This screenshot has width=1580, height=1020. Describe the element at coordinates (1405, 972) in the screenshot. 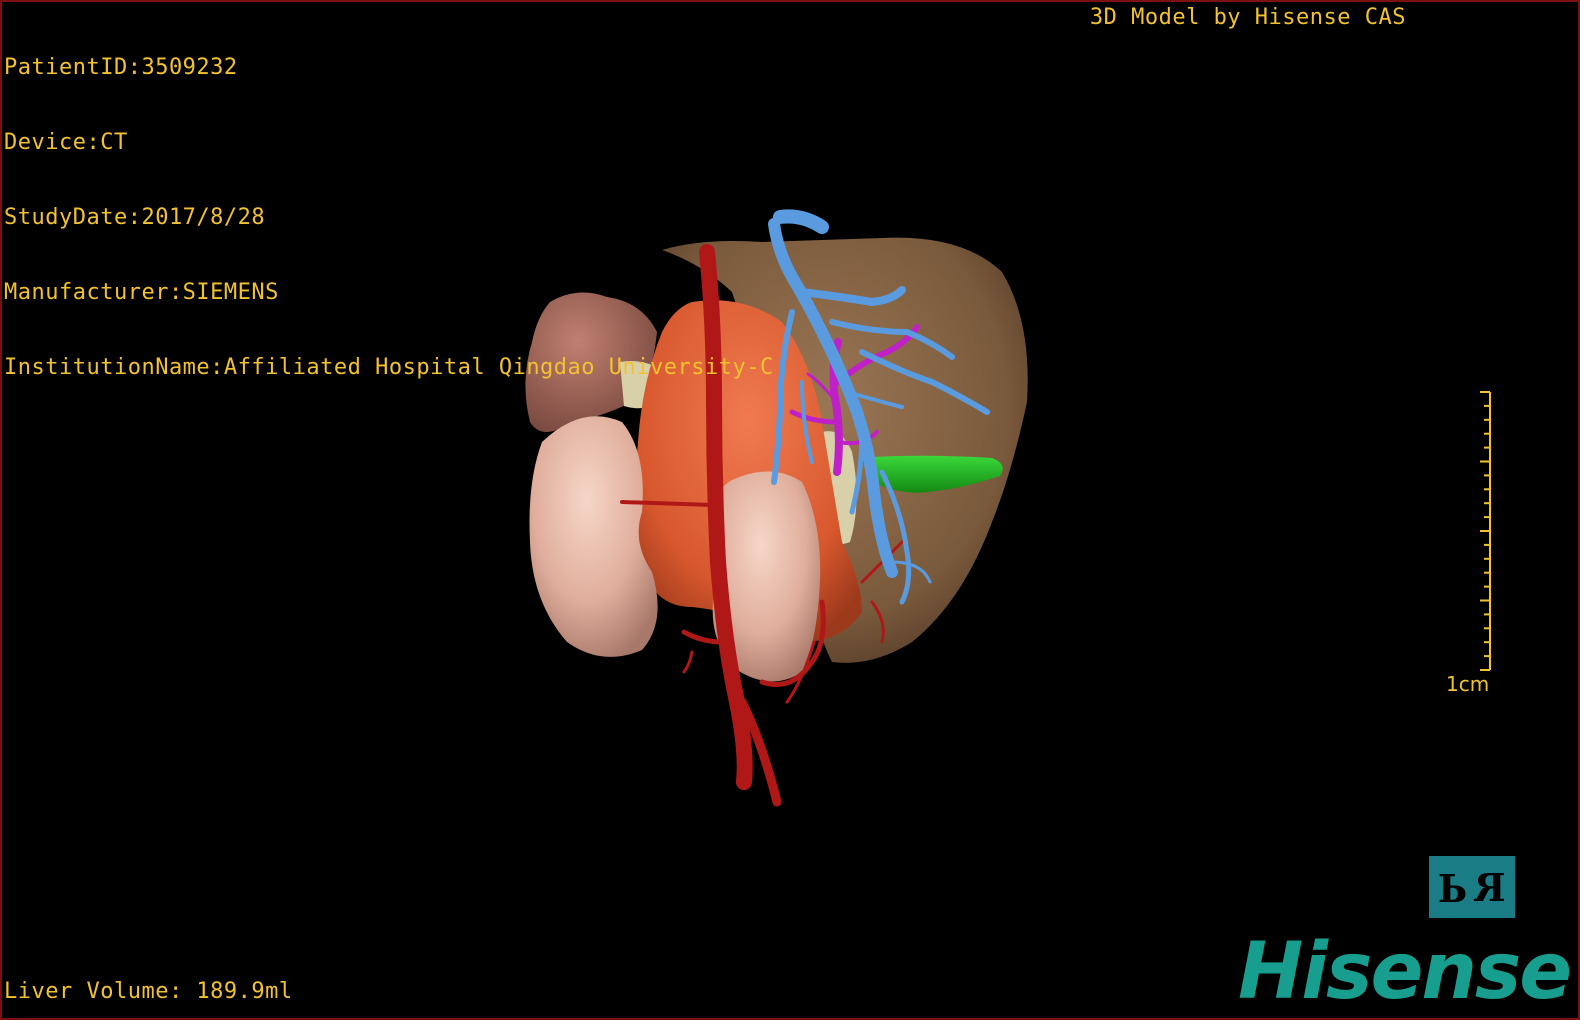

I see `hisense-logo: Hisense` at that location.